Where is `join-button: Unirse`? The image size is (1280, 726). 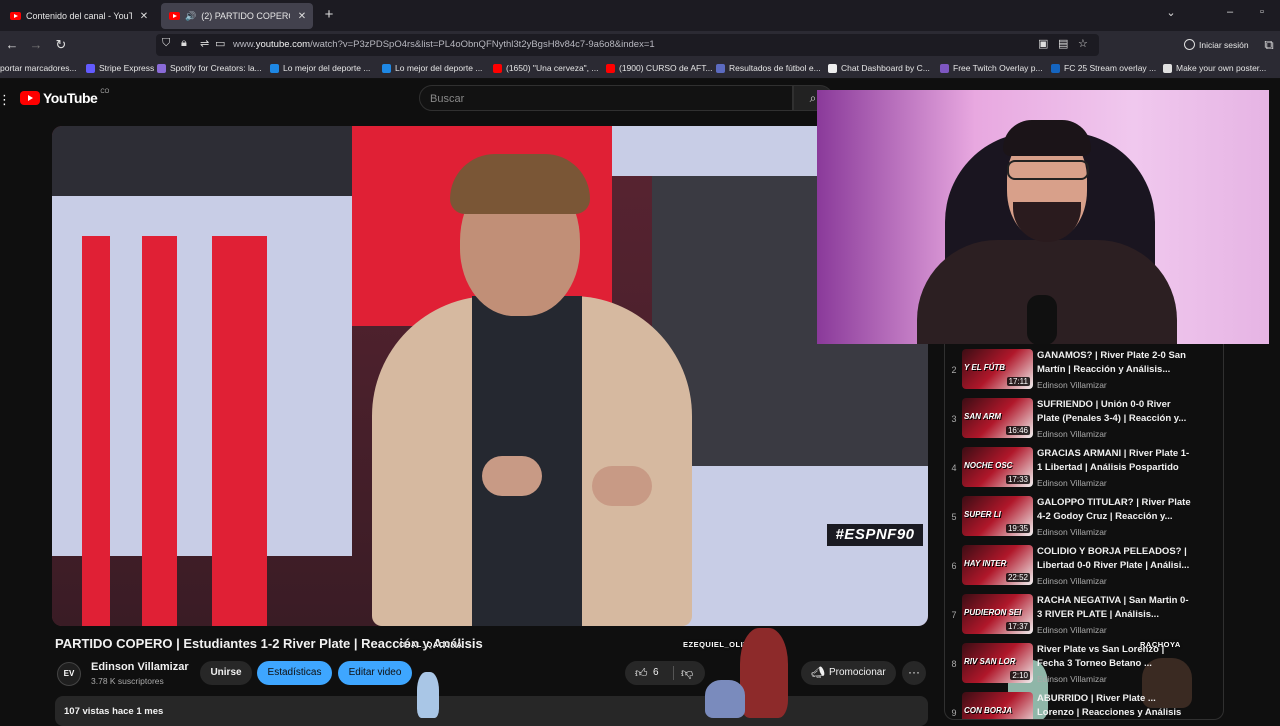
join-button: Unirse is located at coordinates (226, 673).